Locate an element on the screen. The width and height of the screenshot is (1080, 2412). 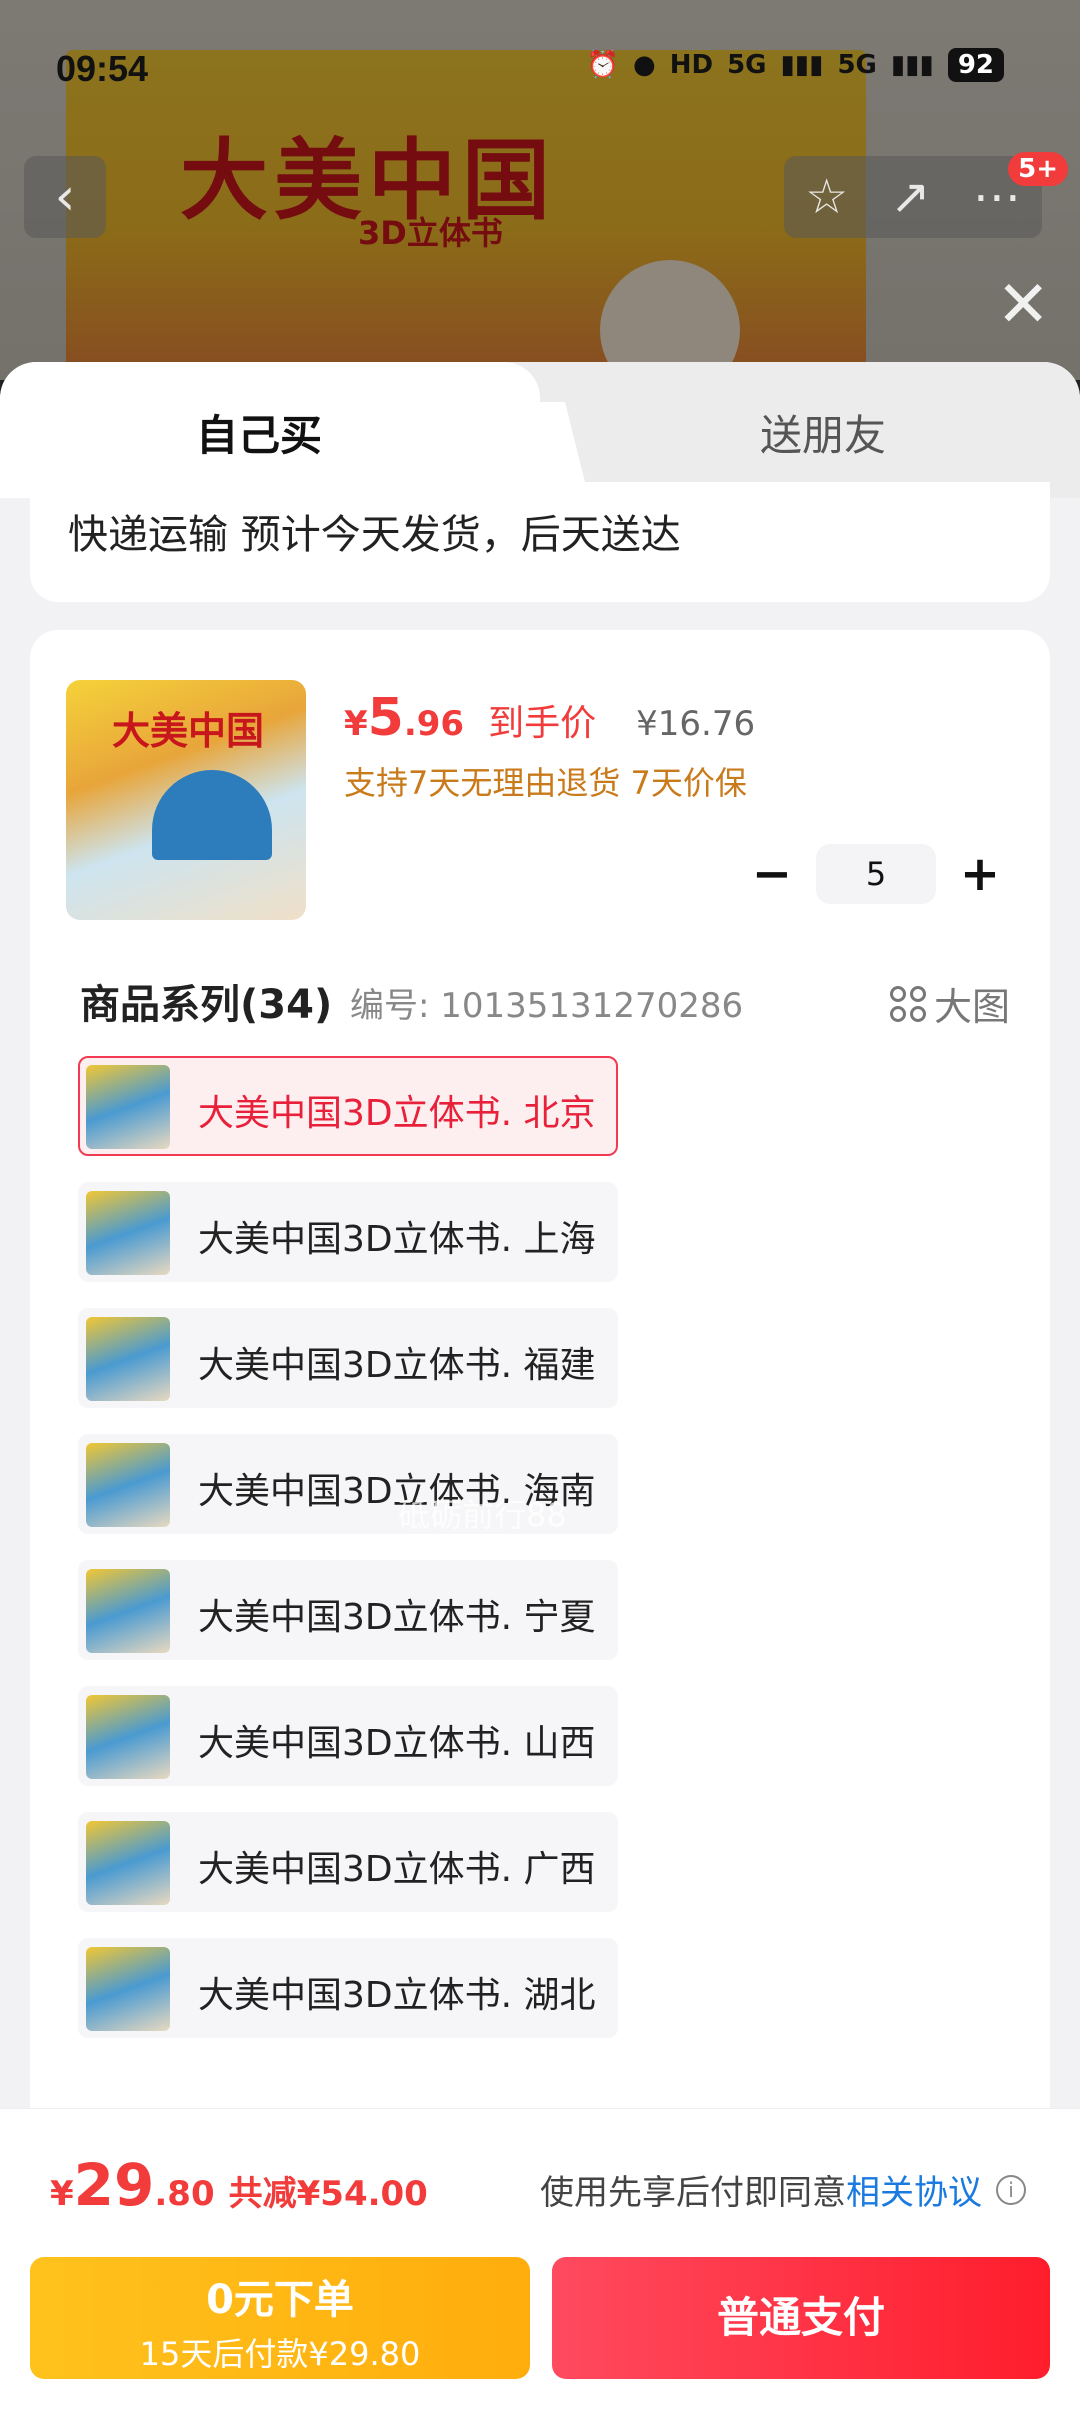
hd-icon: HD is located at coordinates (691, 65).